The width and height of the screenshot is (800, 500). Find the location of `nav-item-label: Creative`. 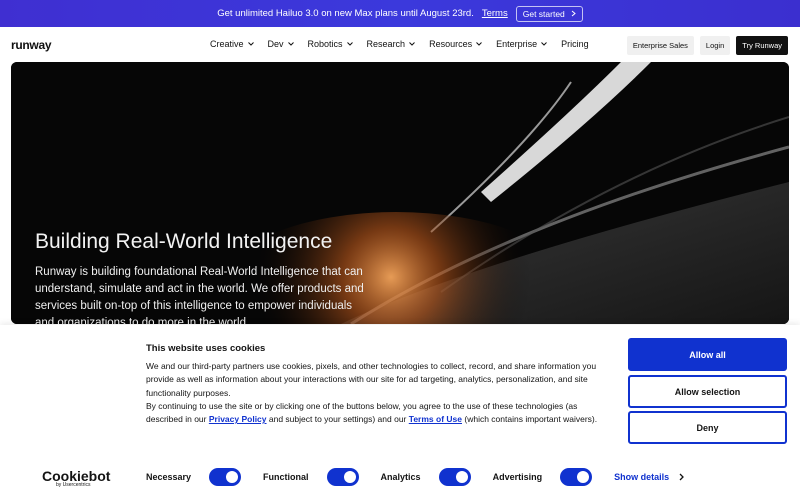

nav-item-label: Creative is located at coordinates (227, 44).